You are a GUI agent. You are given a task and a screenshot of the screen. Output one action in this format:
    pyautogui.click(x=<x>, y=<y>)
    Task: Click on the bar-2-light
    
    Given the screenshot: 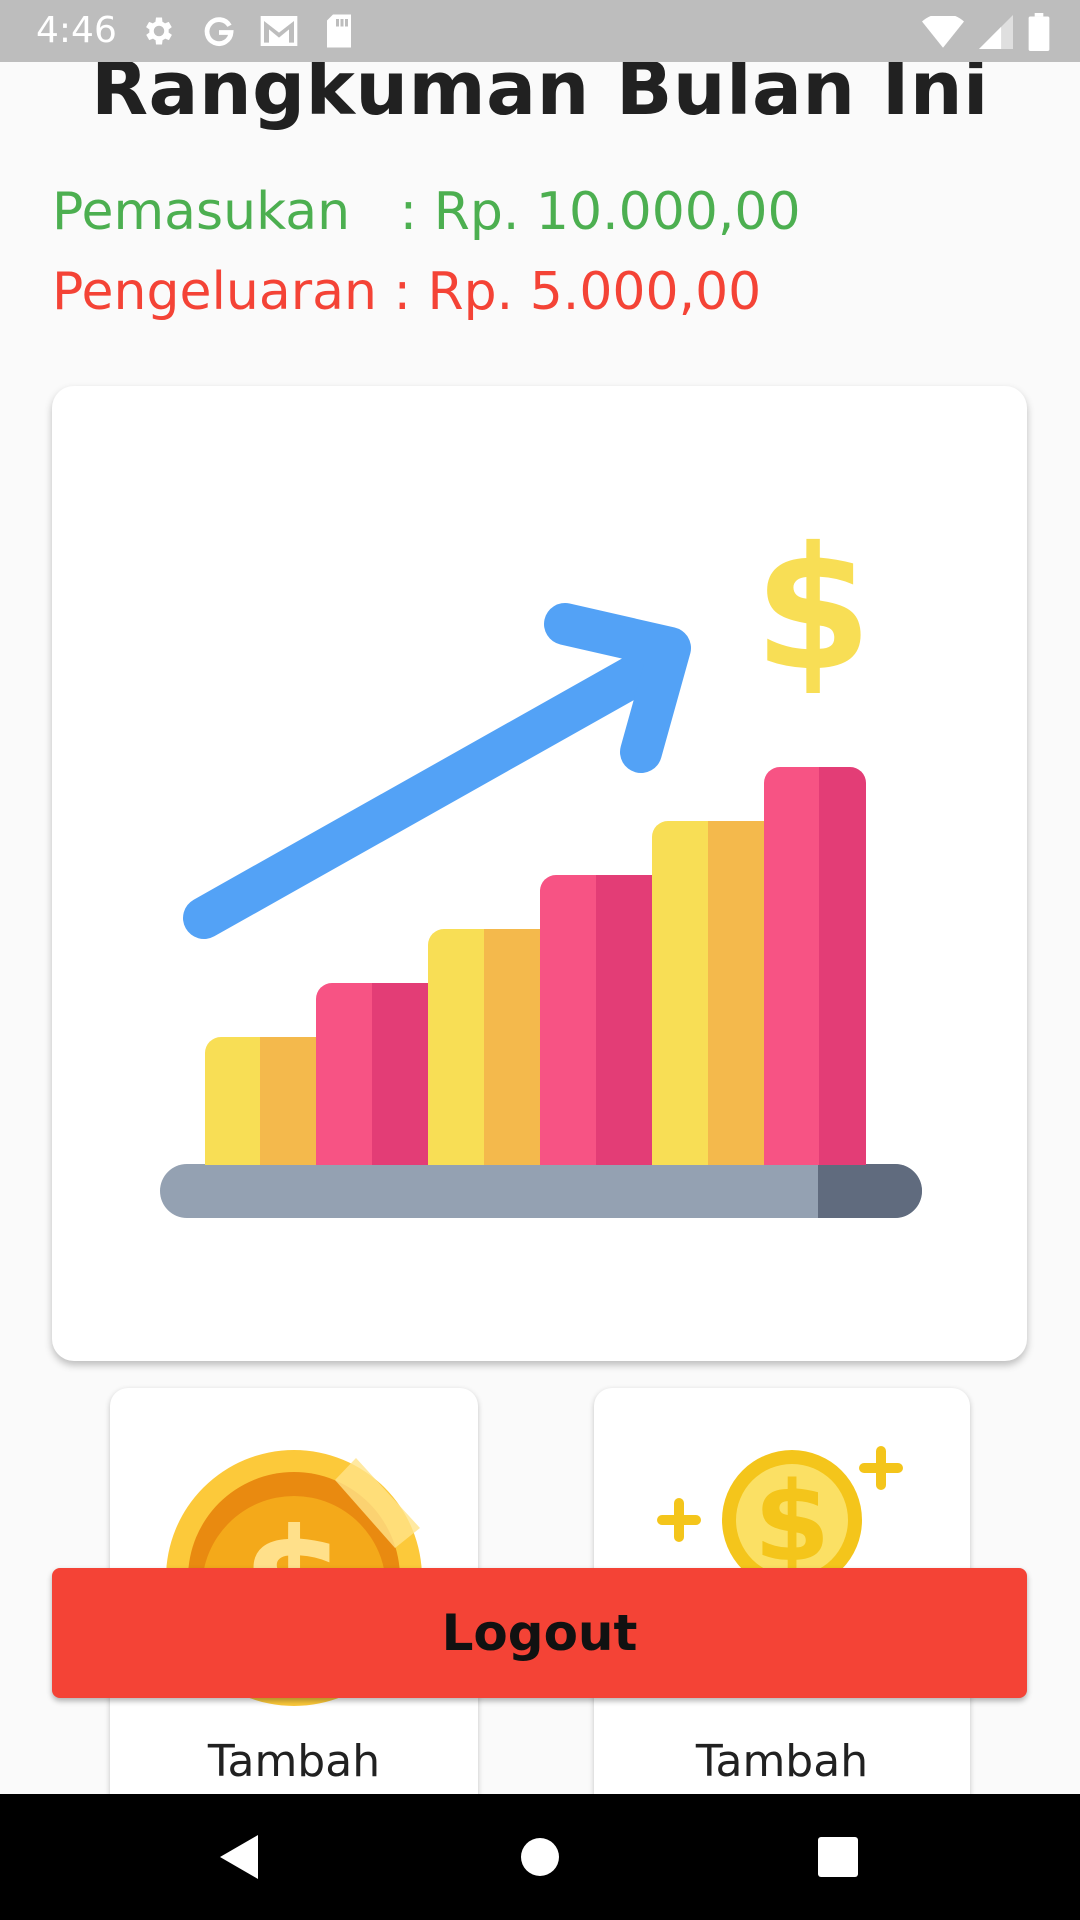 What is the action you would take?
    pyautogui.click(x=344, y=1074)
    